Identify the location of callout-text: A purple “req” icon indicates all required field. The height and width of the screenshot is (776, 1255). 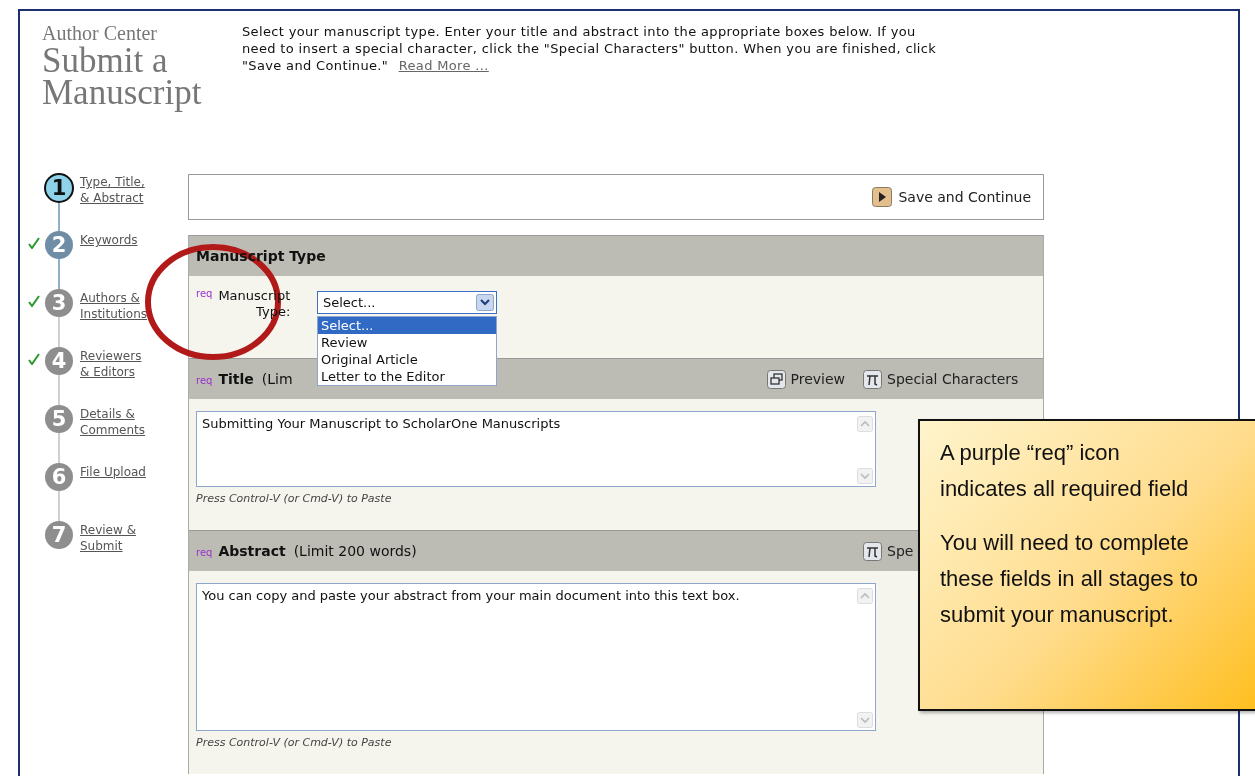
(1065, 471).